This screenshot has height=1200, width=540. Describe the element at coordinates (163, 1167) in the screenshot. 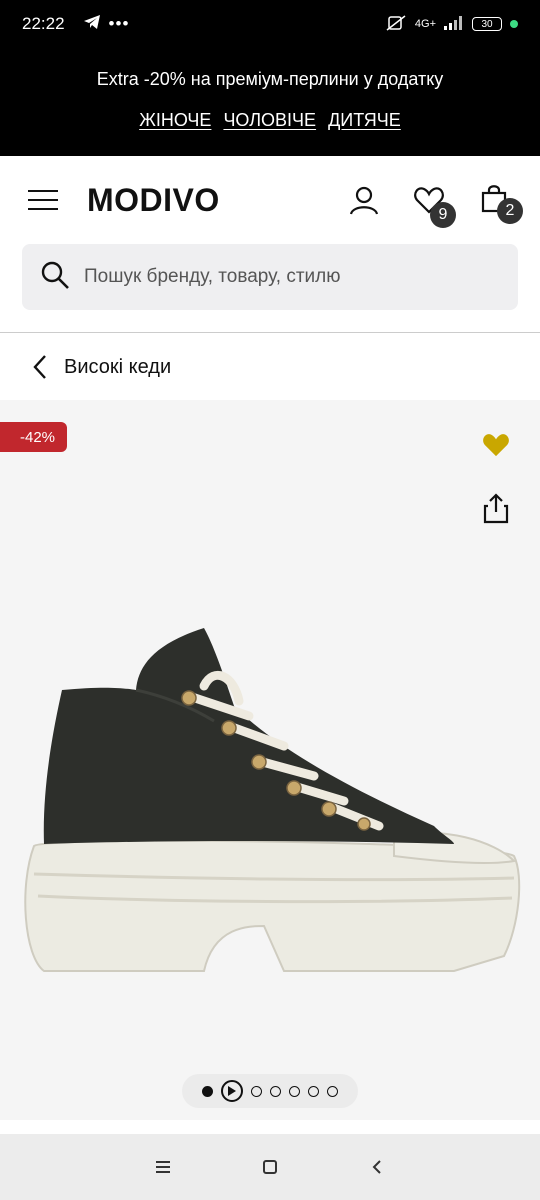

I see `recents-icon` at that location.